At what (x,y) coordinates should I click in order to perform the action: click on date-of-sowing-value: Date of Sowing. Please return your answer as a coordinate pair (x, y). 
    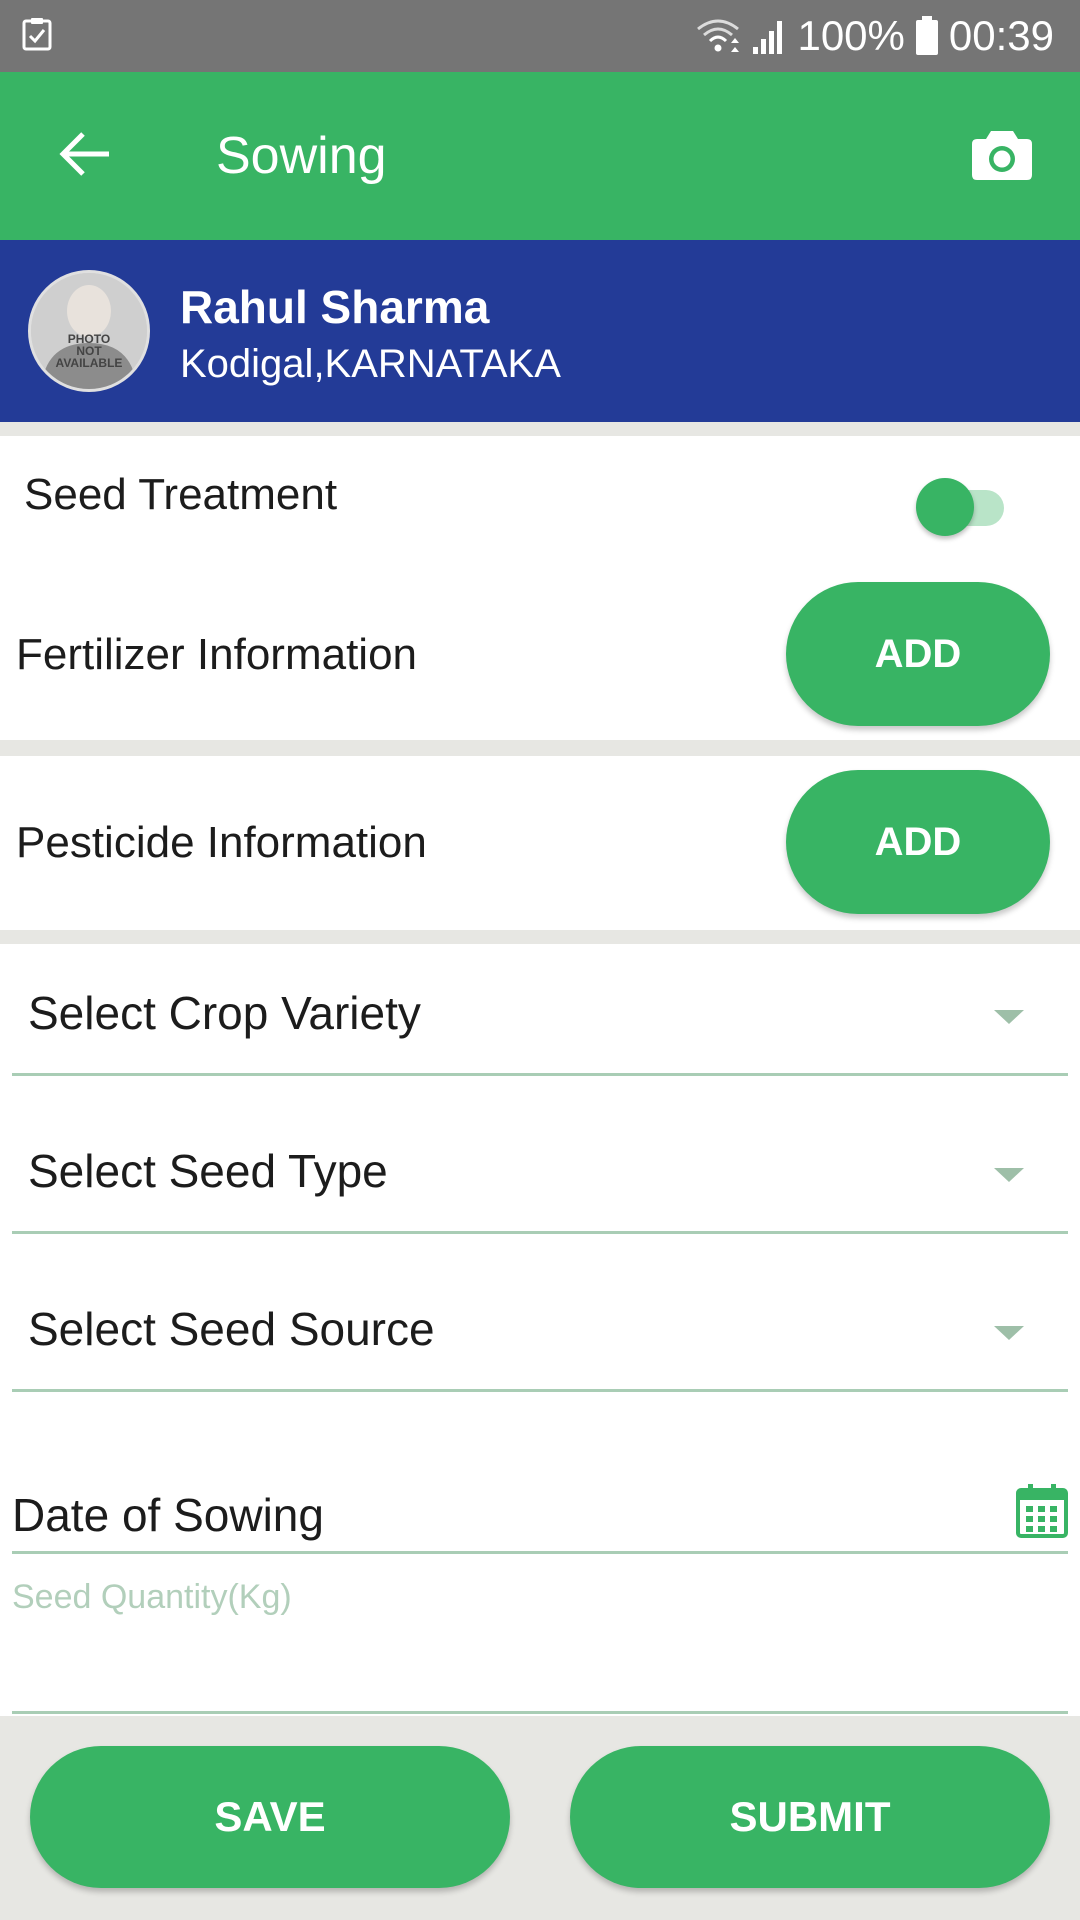
    Looking at the image, I should click on (168, 1515).